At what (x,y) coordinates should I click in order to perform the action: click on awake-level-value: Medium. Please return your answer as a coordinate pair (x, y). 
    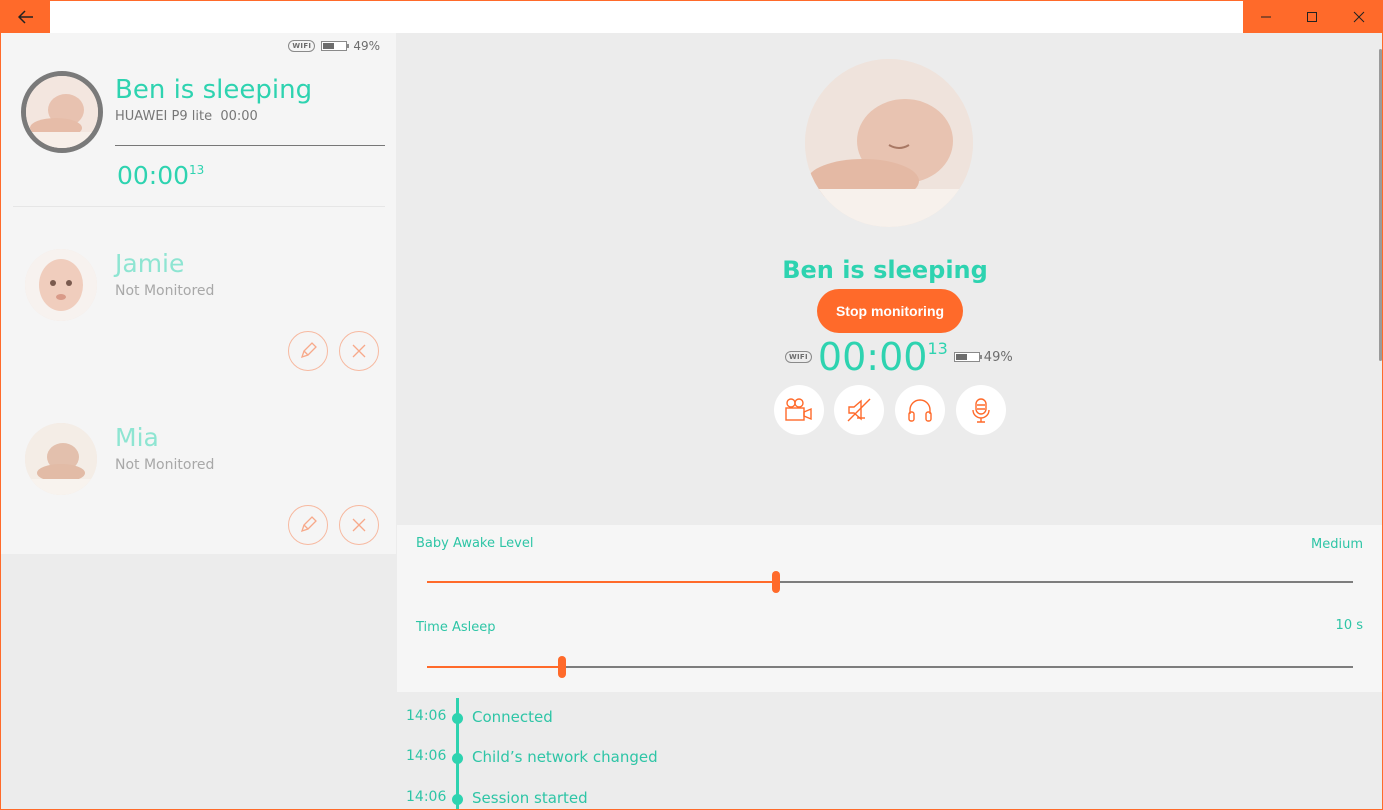
    Looking at the image, I should click on (1337, 544).